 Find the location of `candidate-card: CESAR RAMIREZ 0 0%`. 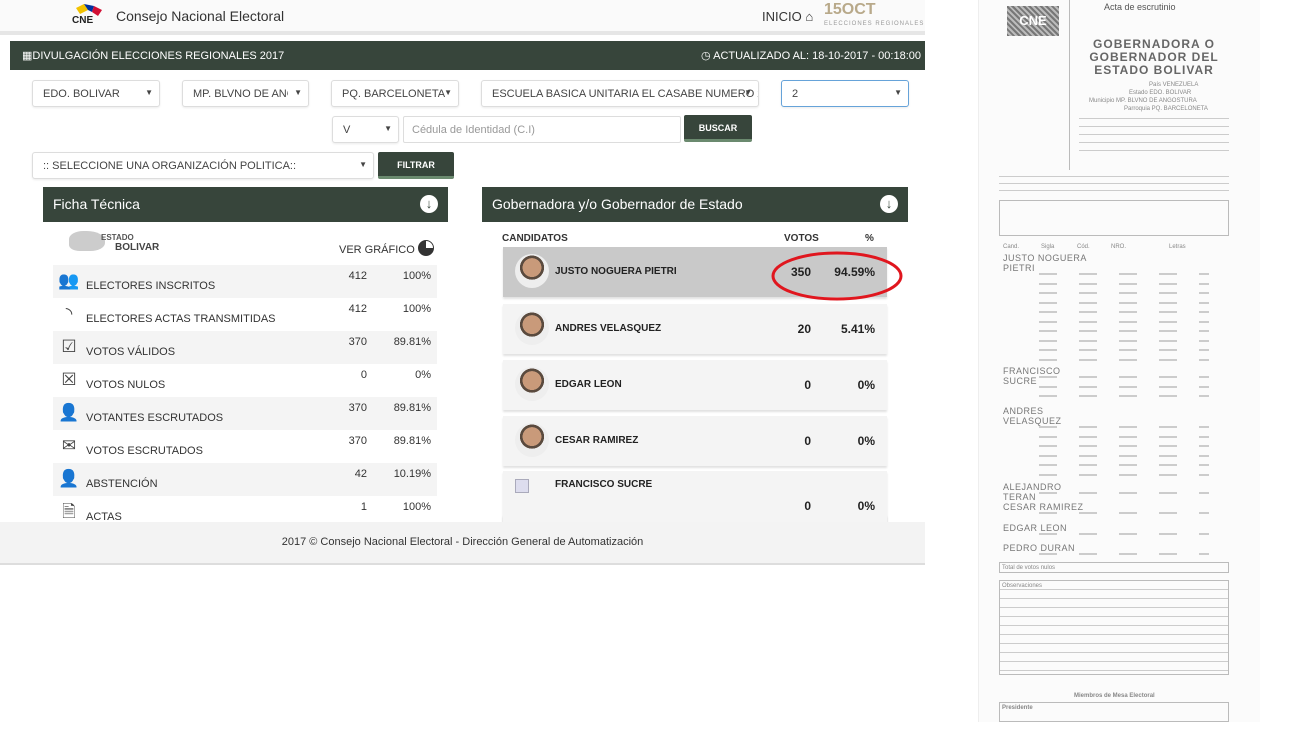

candidate-card: CESAR RAMIREZ 0 0% is located at coordinates (695, 441).